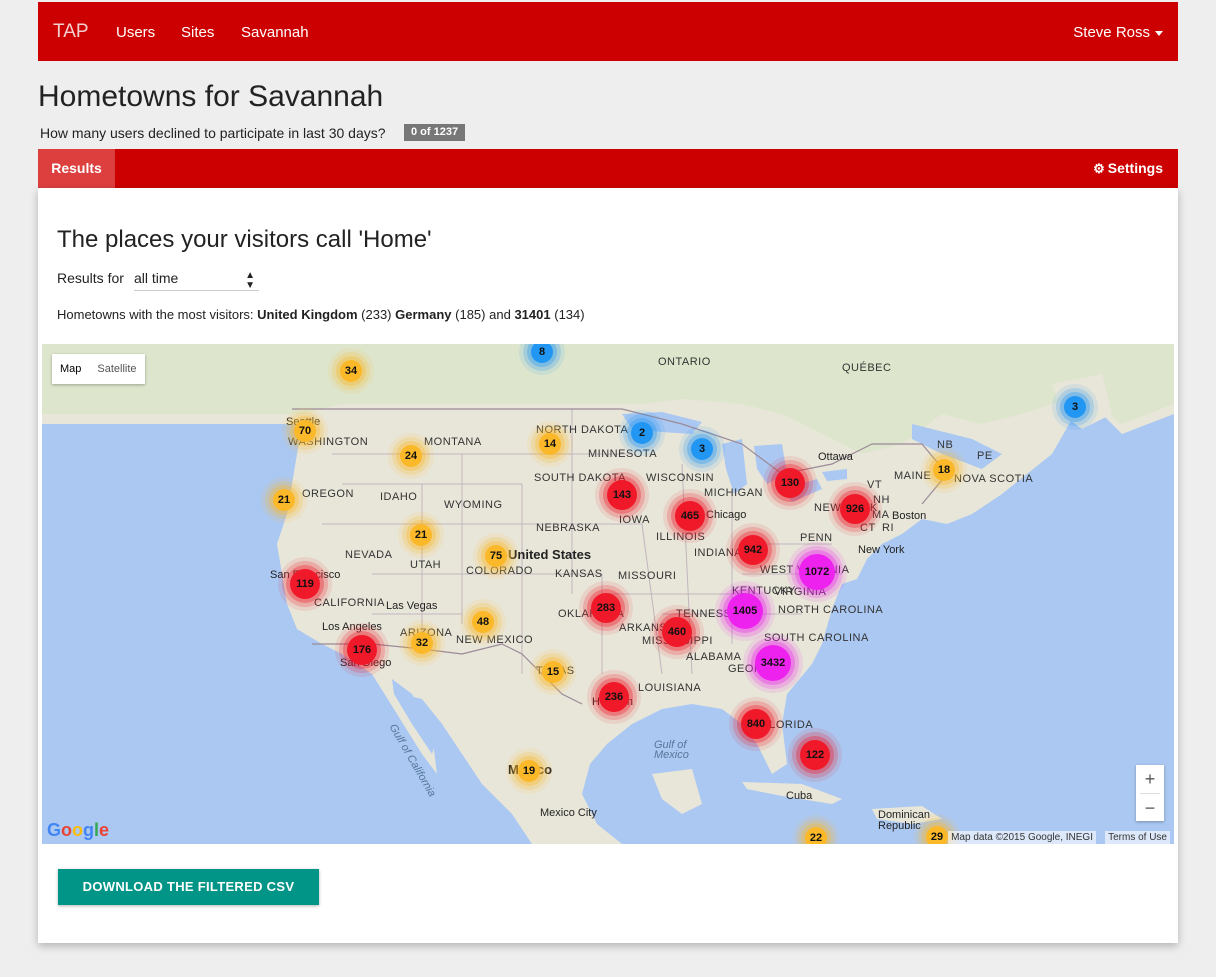  Describe the element at coordinates (1137, 837) in the screenshot. I see `terms-of-use-link: Terms of Use` at that location.